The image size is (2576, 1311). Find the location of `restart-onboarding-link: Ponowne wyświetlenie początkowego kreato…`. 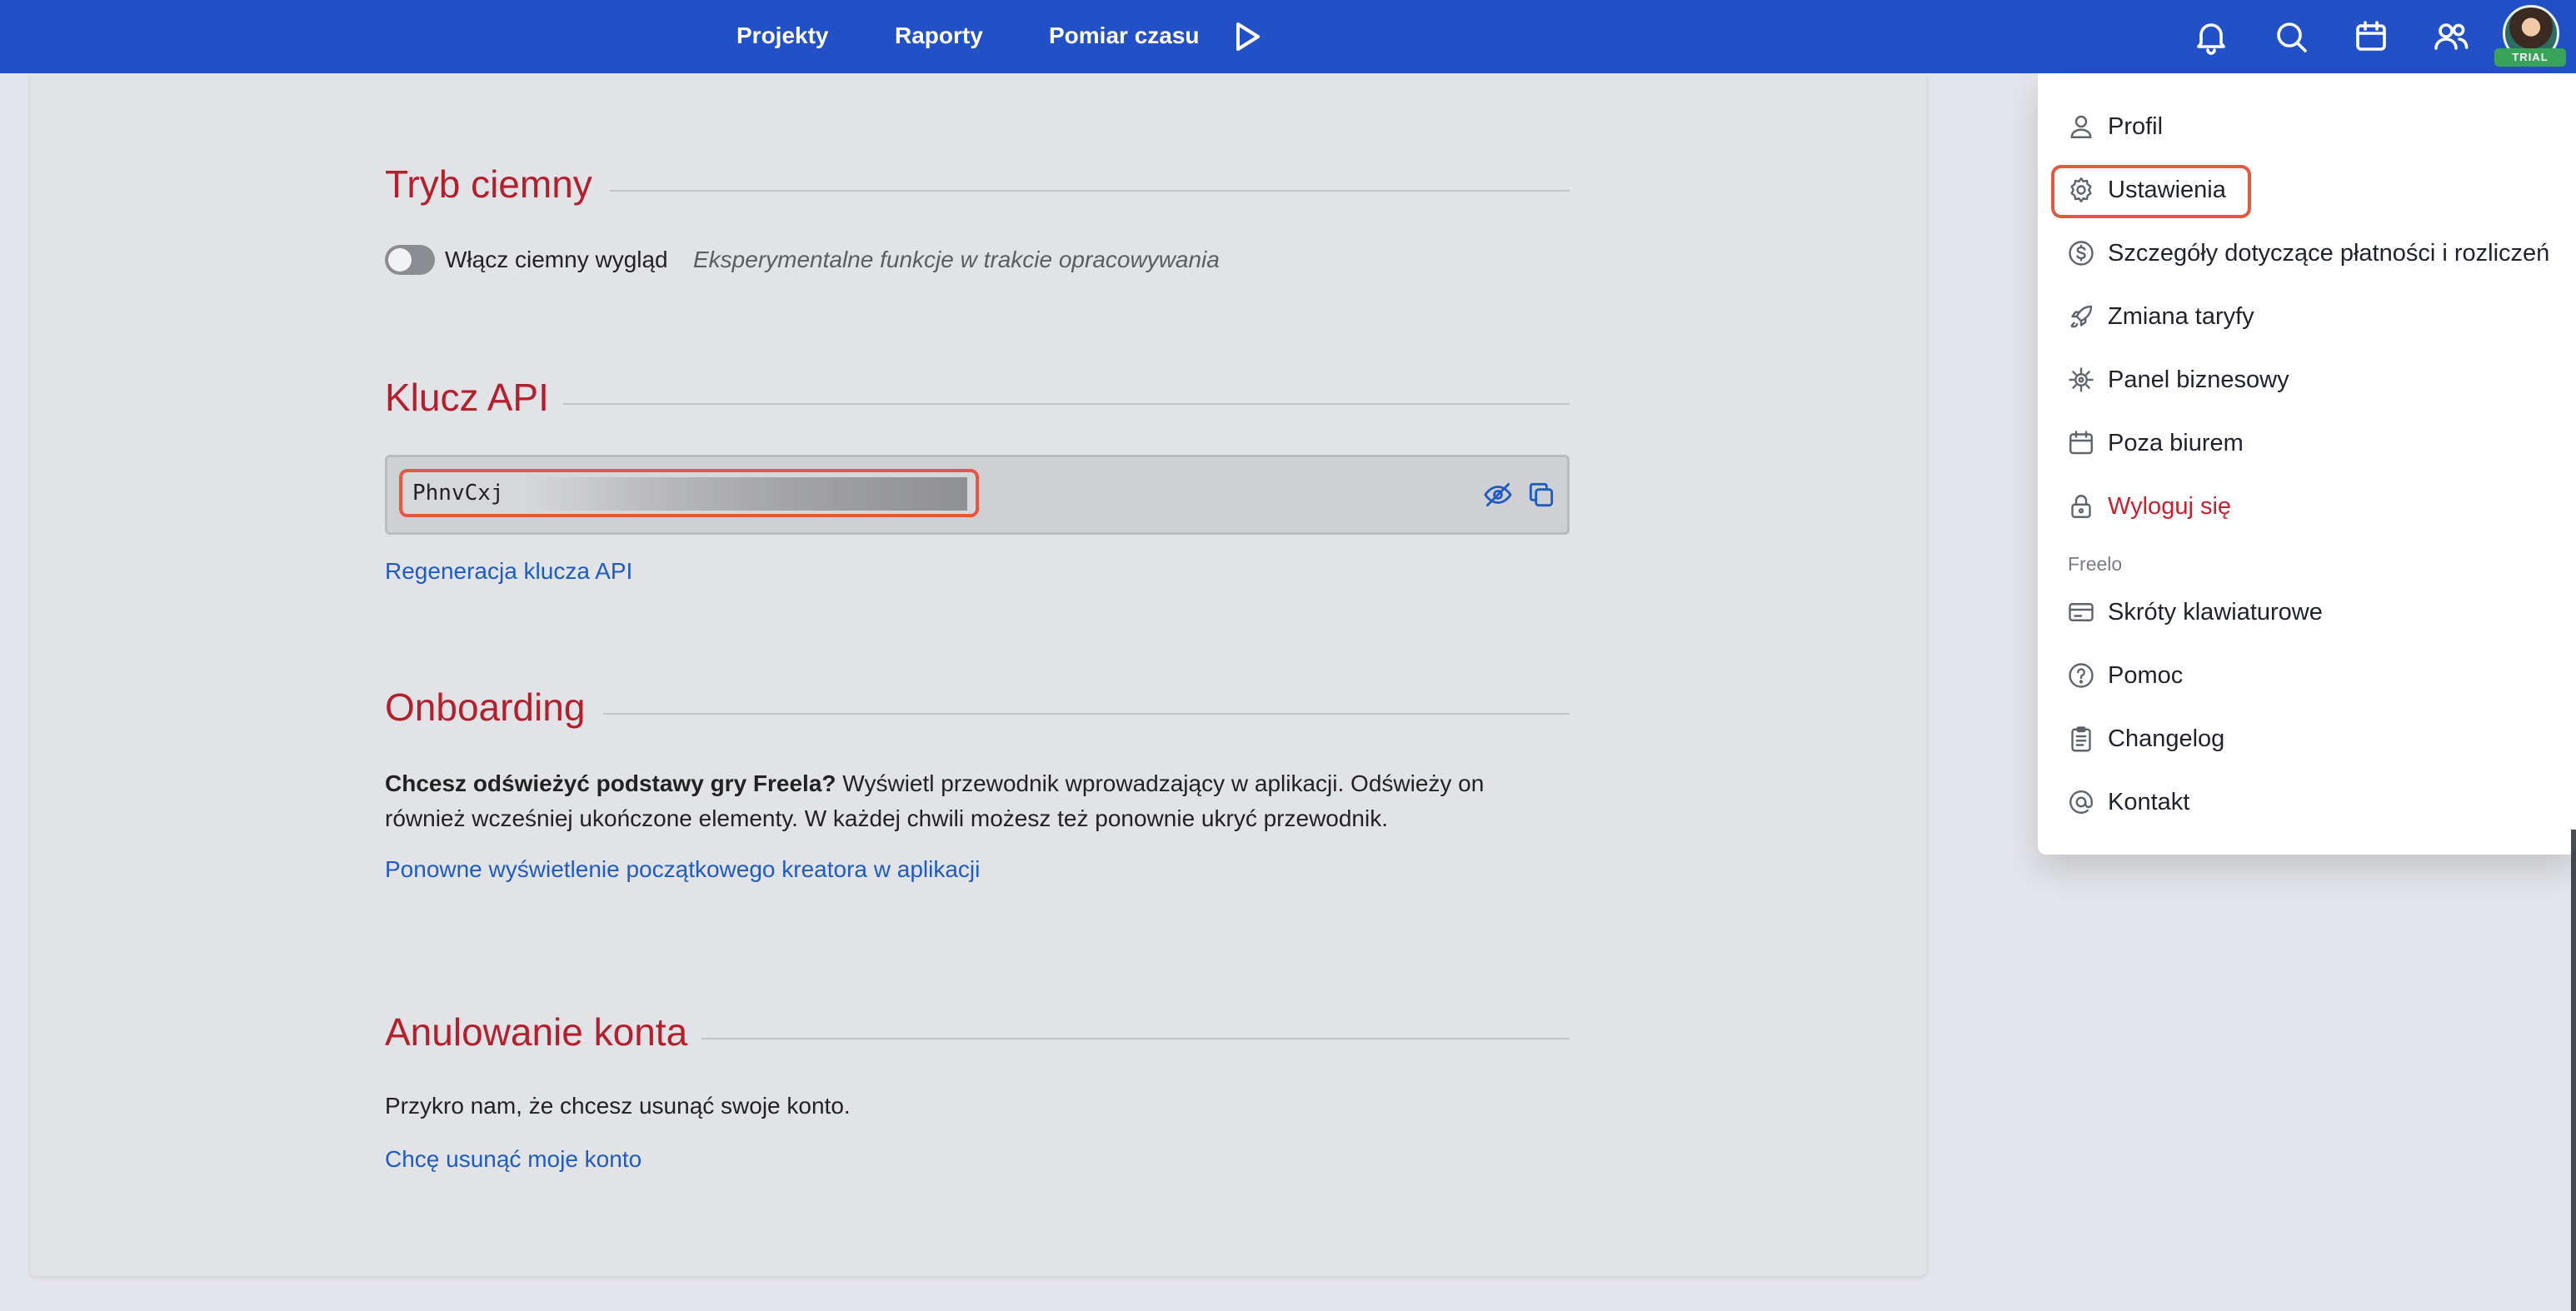

restart-onboarding-link: Ponowne wyświetlenie początkowego kreato… is located at coordinates (682, 869).